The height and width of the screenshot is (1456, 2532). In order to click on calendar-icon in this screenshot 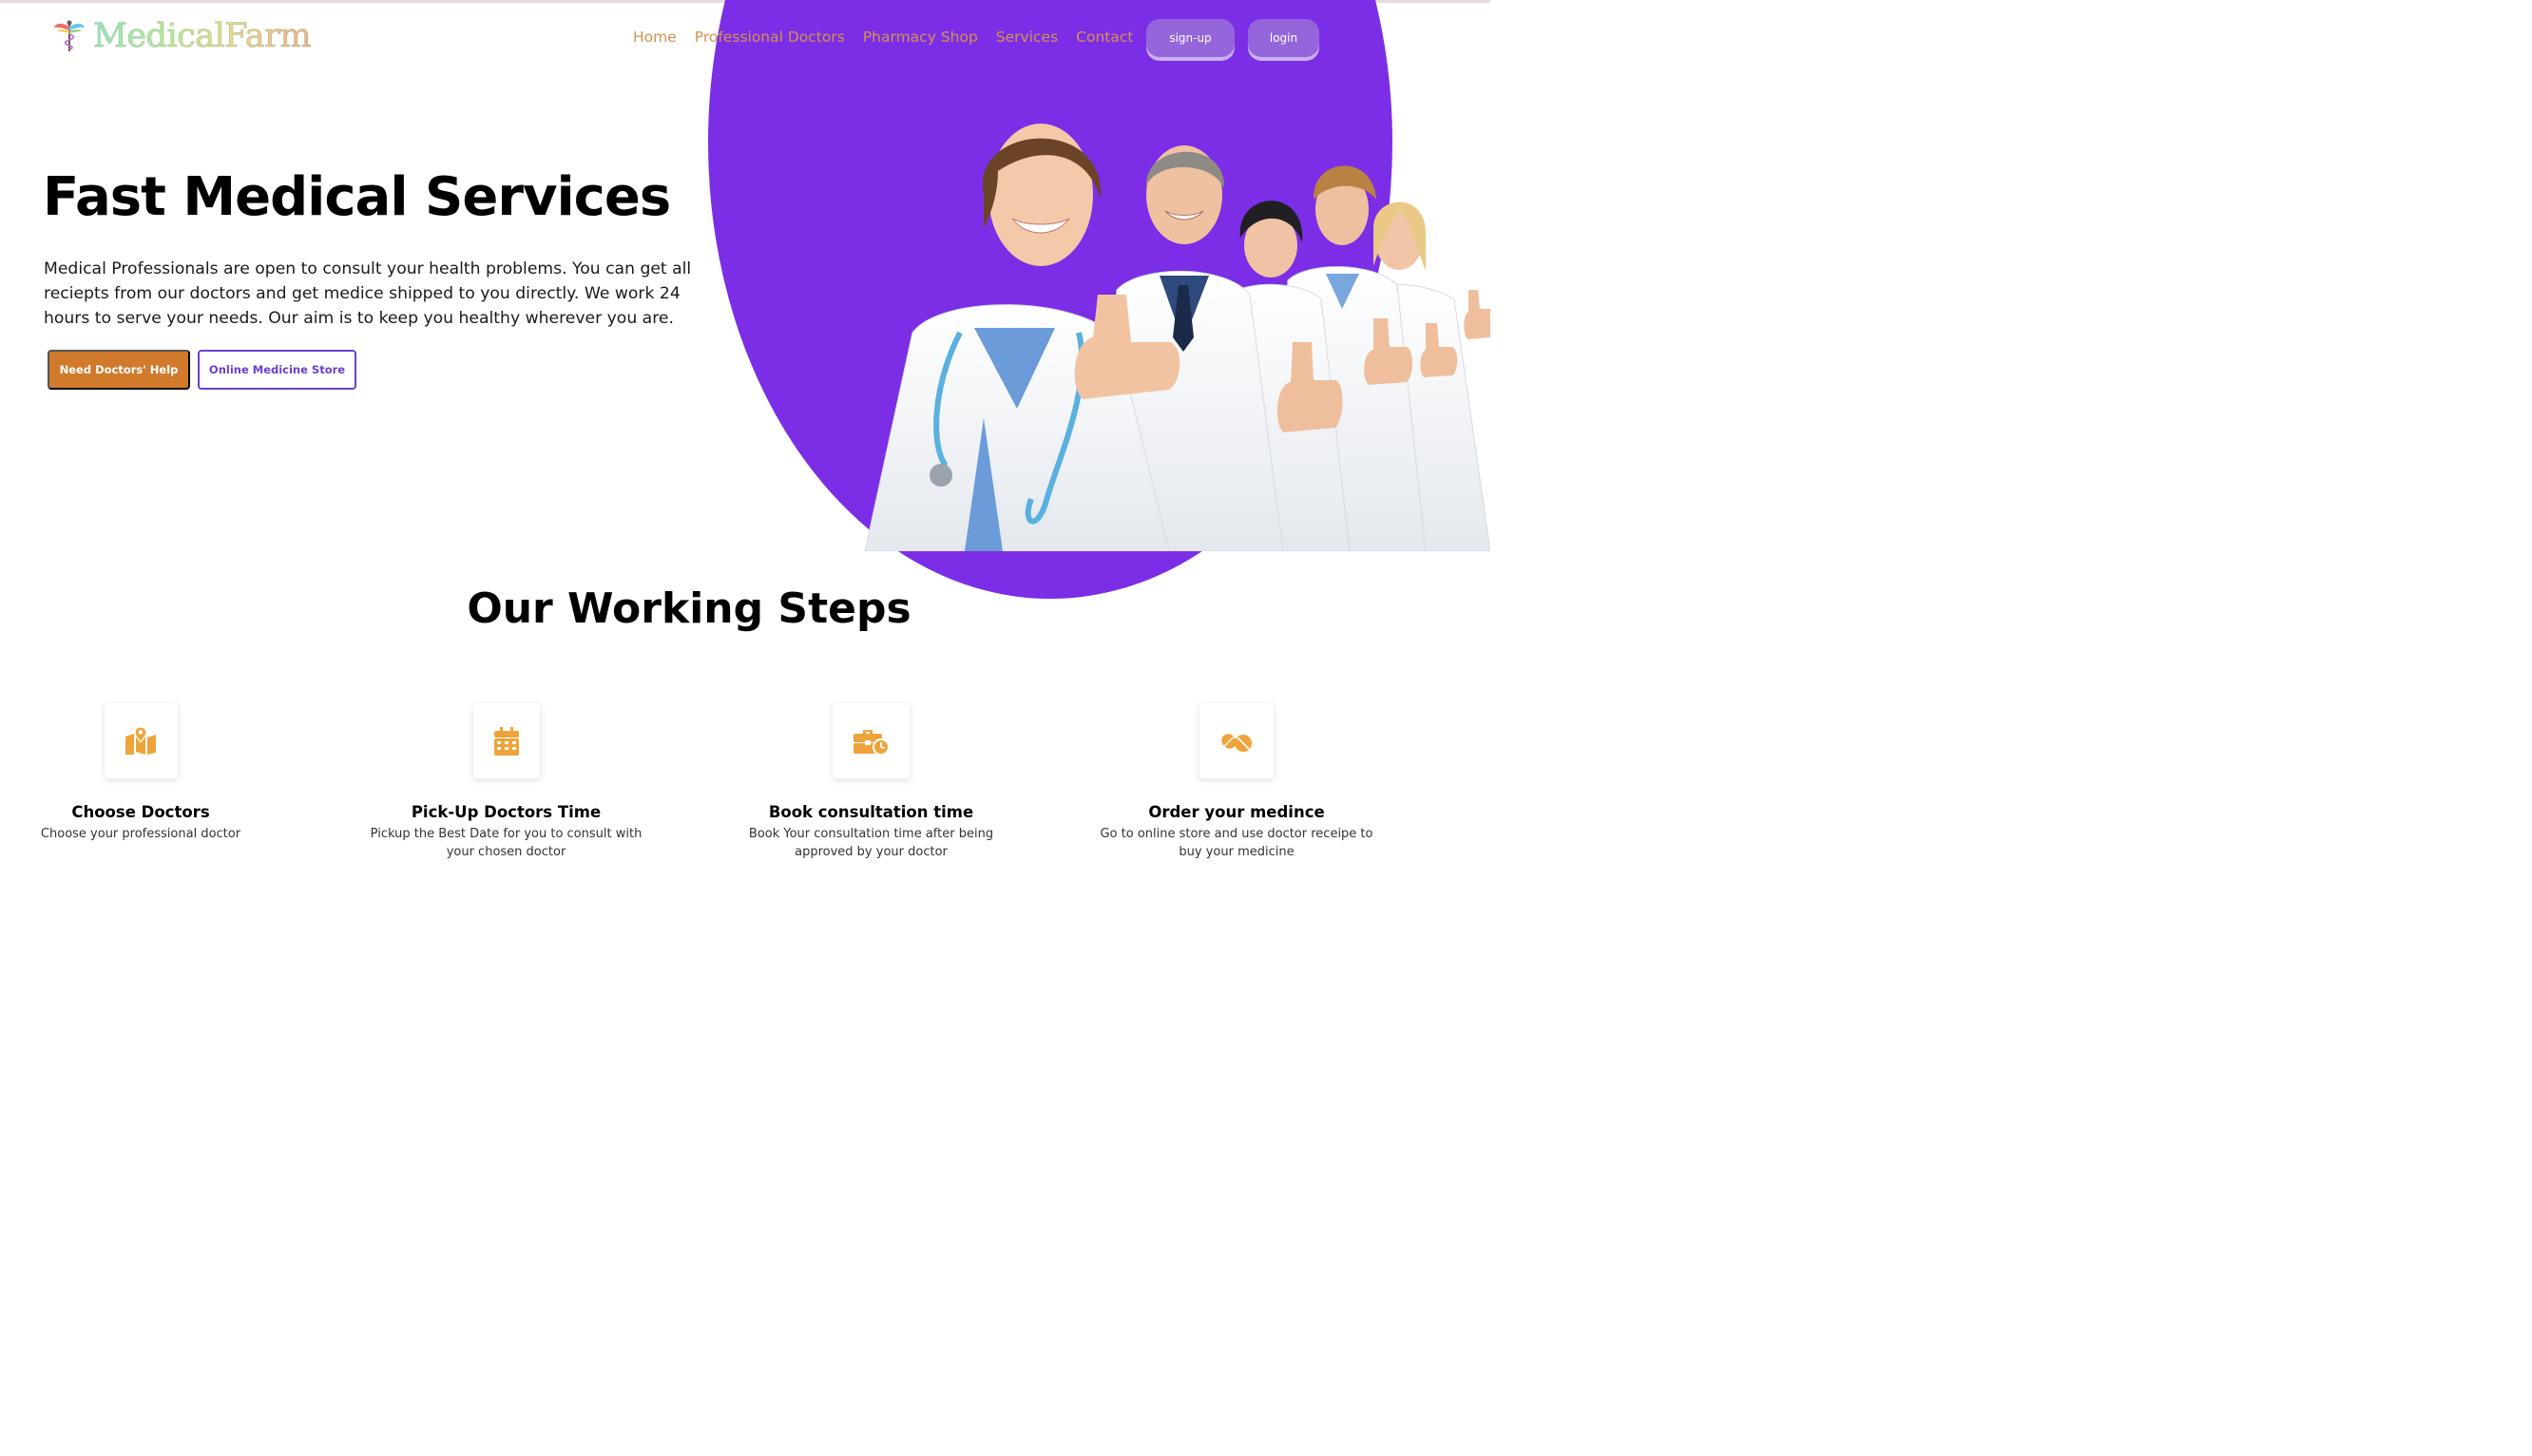, I will do `click(506, 741)`.